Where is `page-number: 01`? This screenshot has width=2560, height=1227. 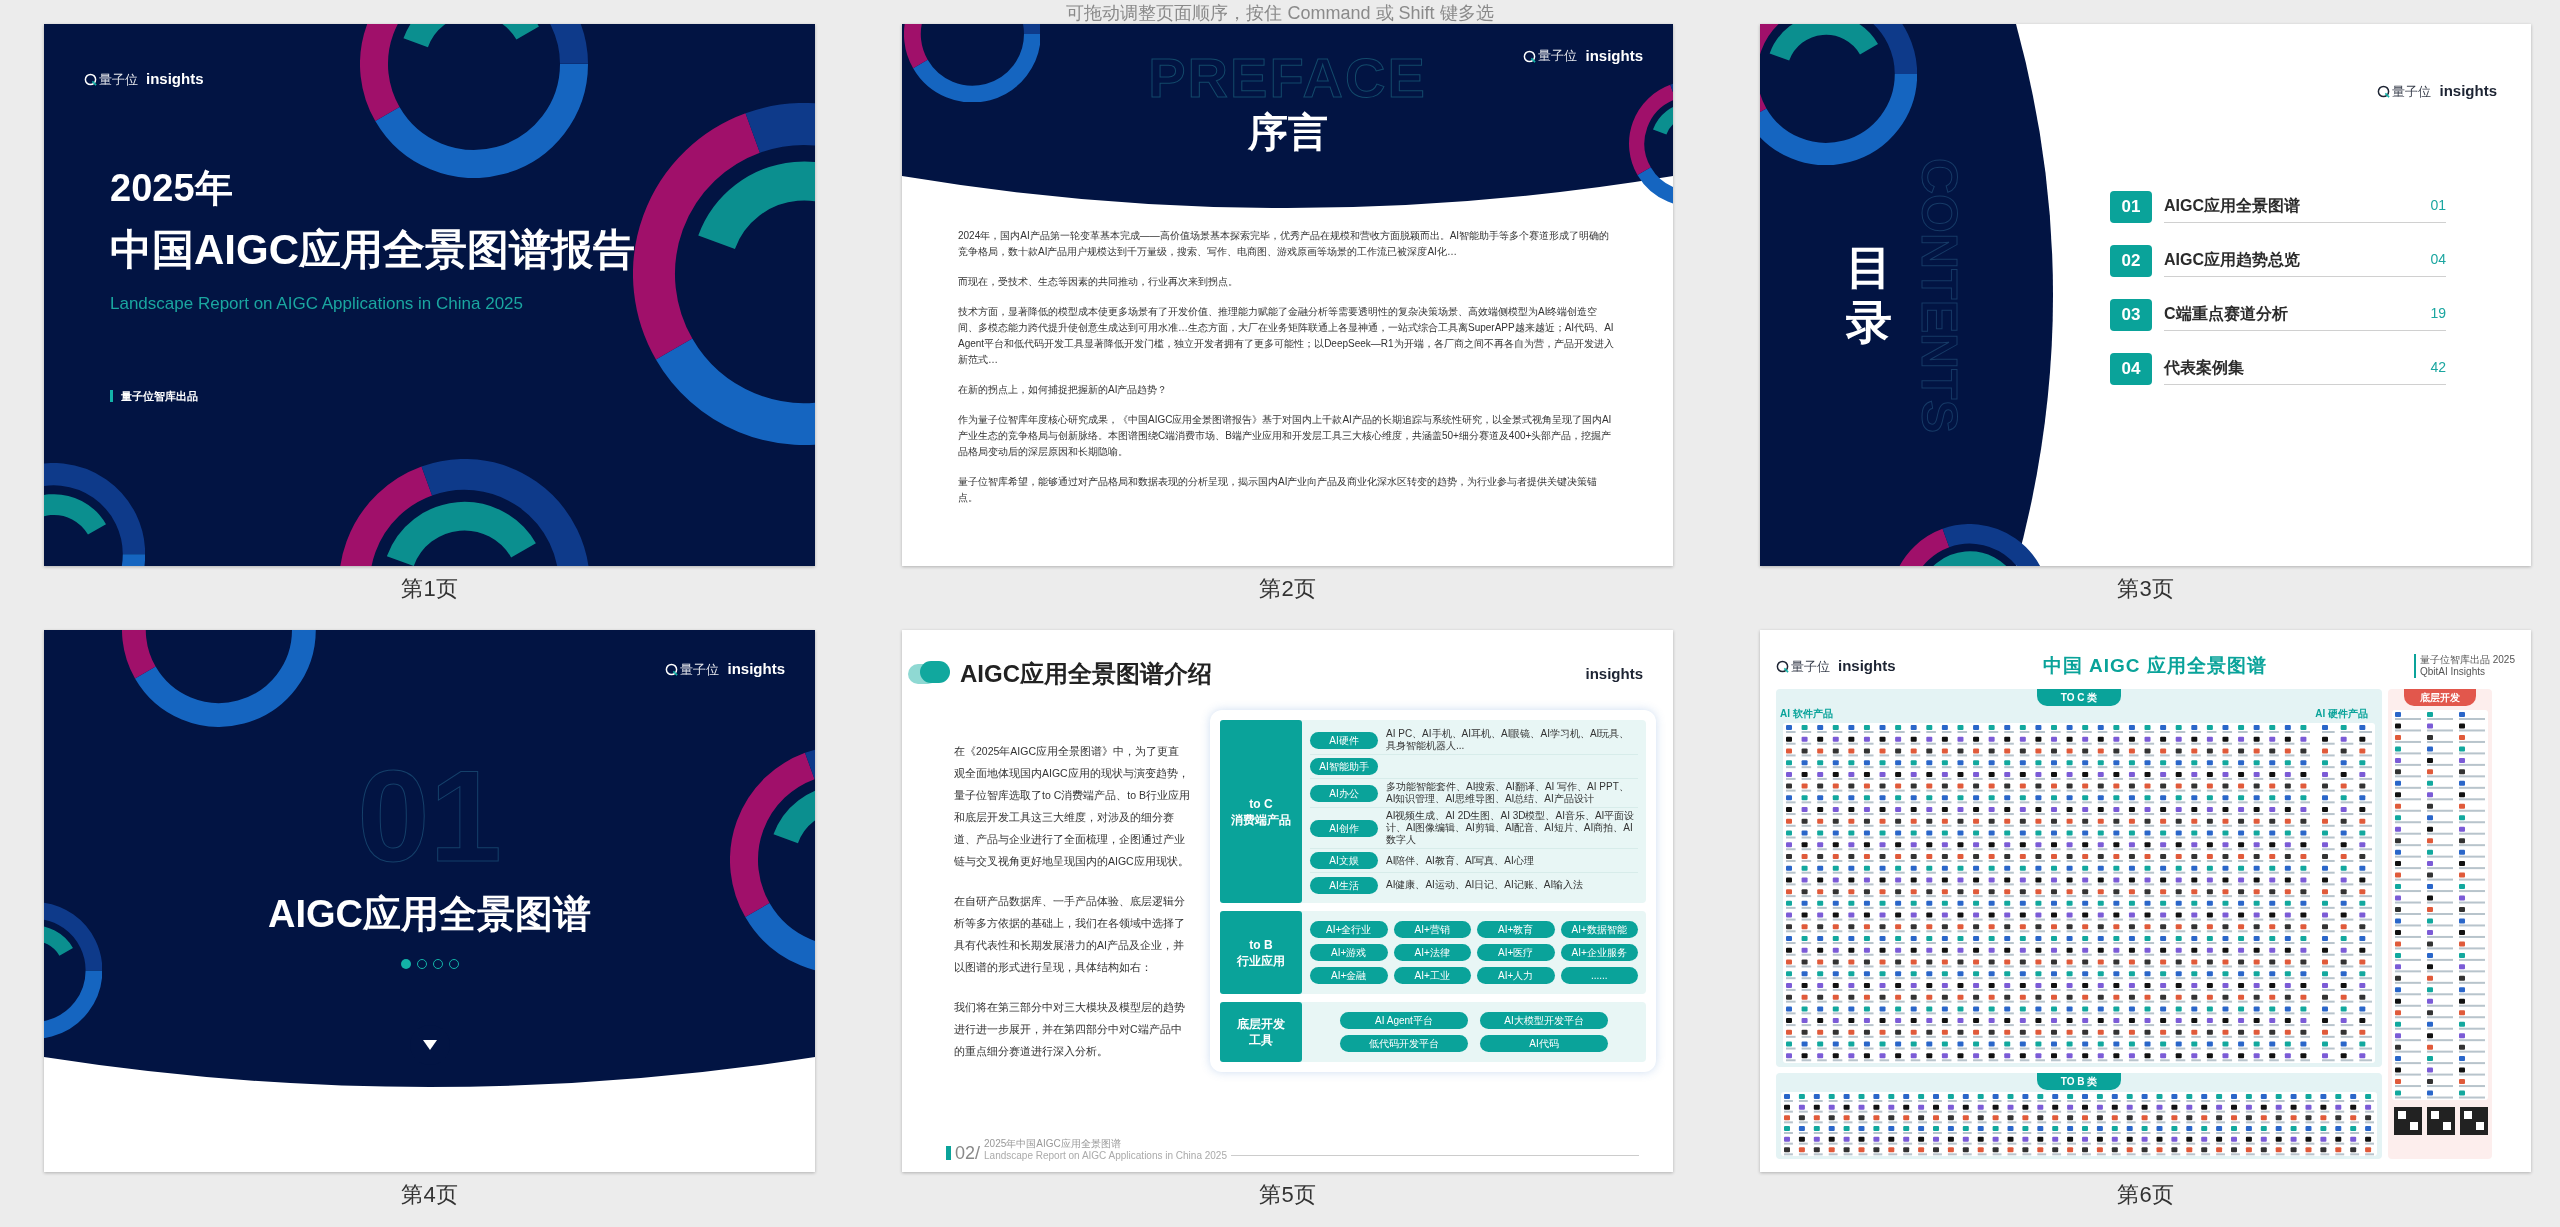
page-number: 01 is located at coordinates (2438, 205).